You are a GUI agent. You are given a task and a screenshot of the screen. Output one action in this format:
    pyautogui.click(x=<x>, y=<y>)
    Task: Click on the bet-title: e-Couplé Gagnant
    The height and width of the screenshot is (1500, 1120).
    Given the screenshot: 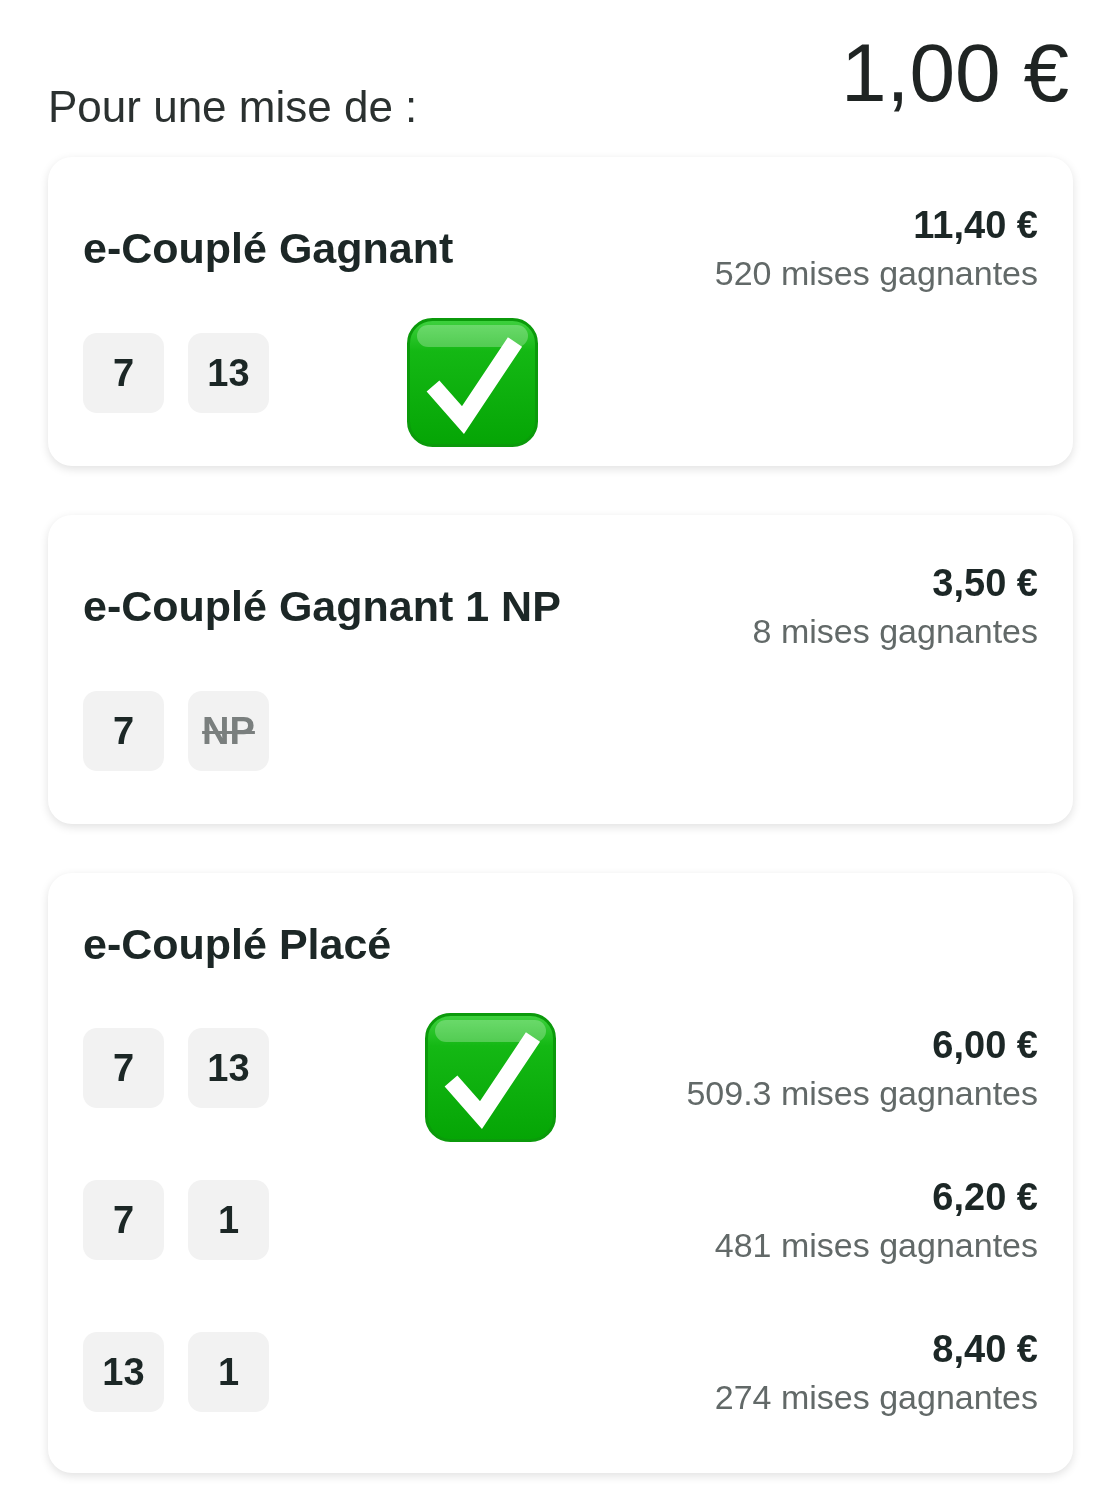 What is the action you would take?
    pyautogui.click(x=268, y=249)
    